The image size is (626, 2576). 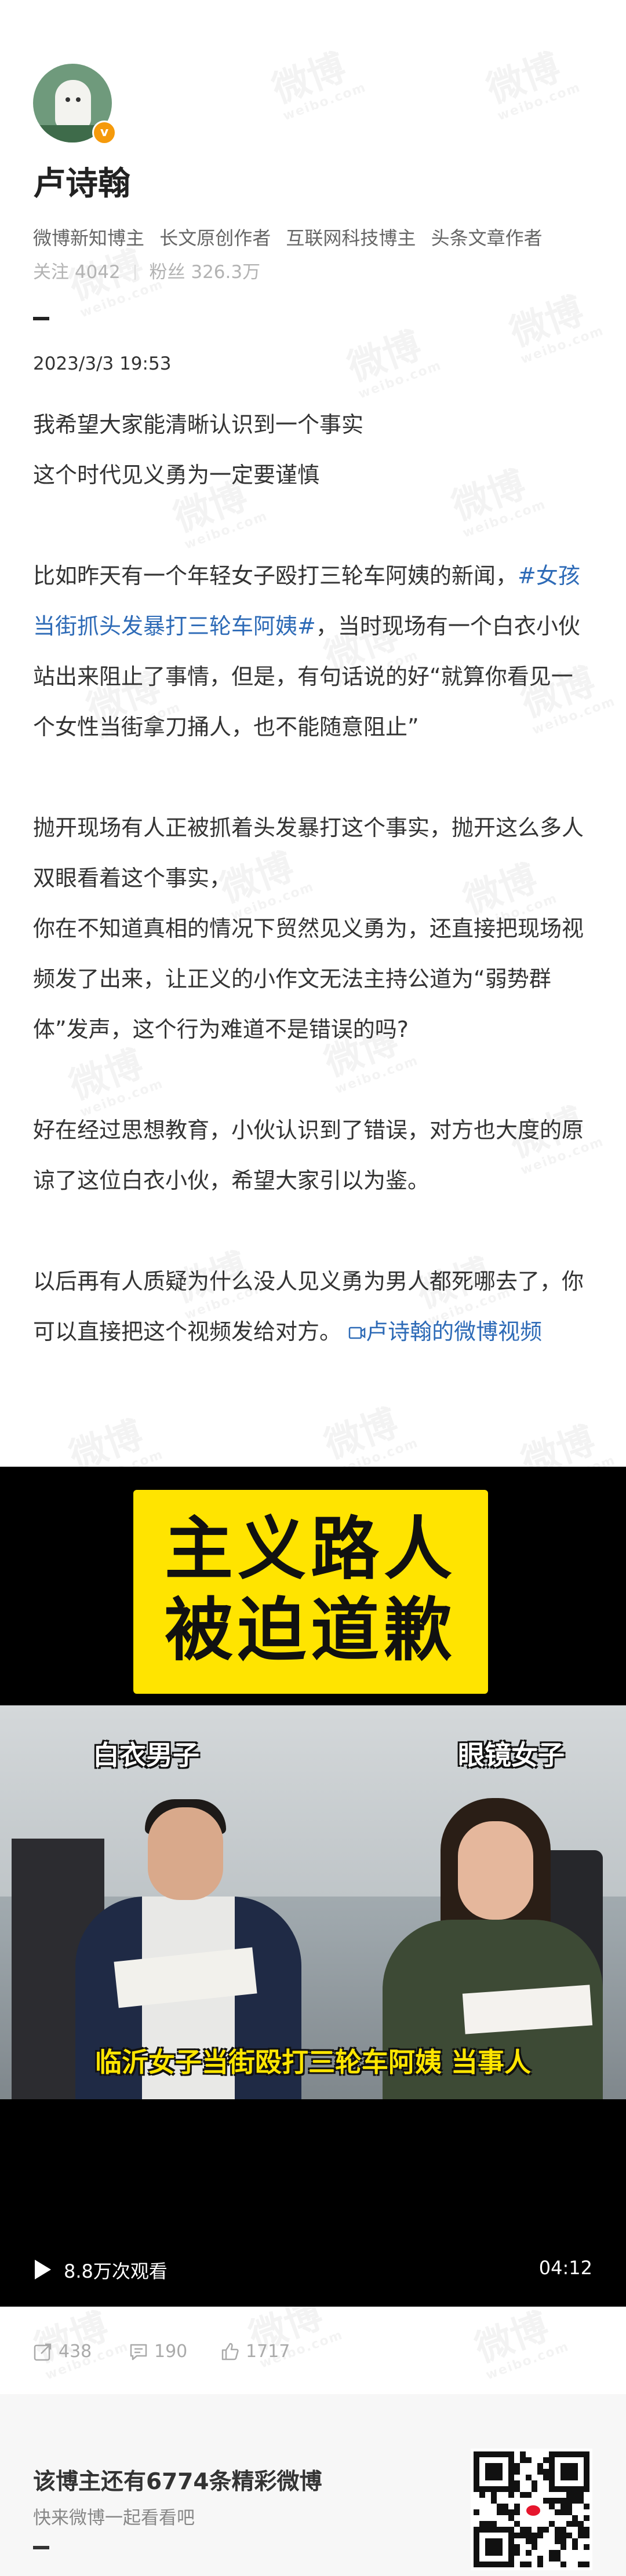 I want to click on repost-count: 438, so click(x=75, y=2351).